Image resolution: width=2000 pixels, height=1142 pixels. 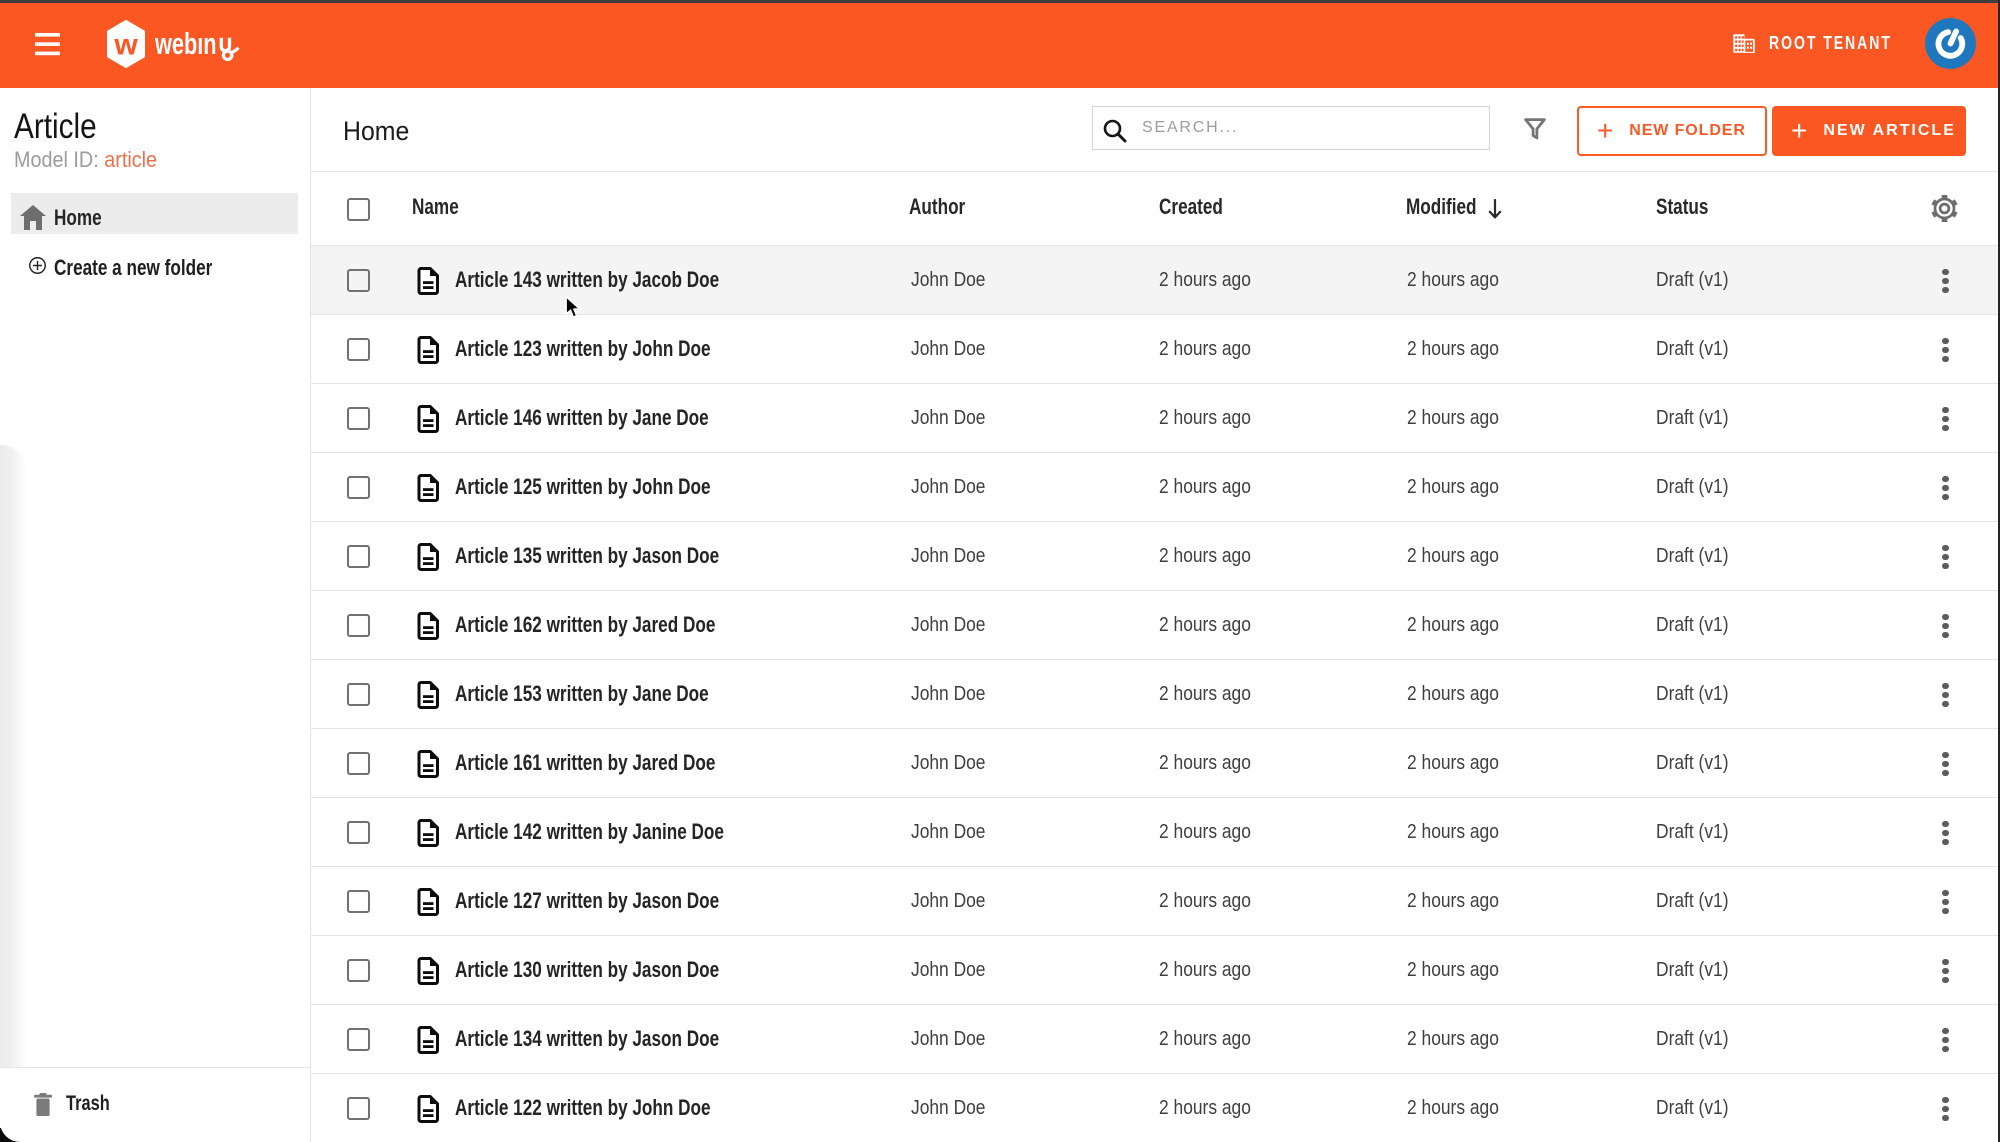 What do you see at coordinates (125, 45) in the screenshot?
I see `svg-text: w` at bounding box center [125, 45].